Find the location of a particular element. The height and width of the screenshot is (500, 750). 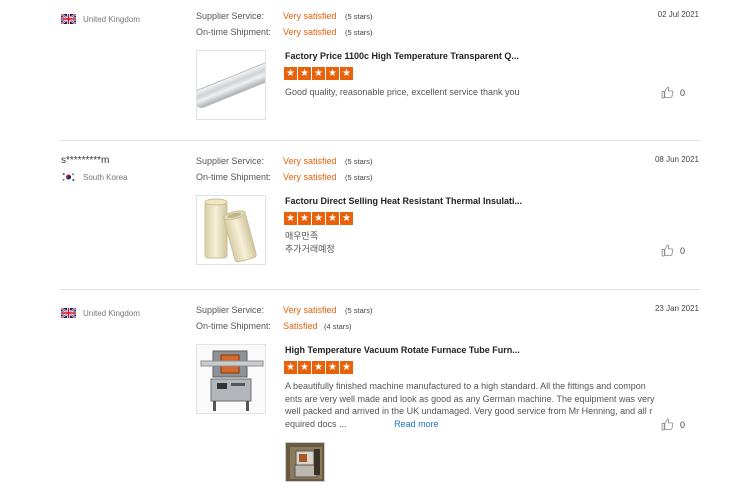

review-photo-image is located at coordinates (305, 462).